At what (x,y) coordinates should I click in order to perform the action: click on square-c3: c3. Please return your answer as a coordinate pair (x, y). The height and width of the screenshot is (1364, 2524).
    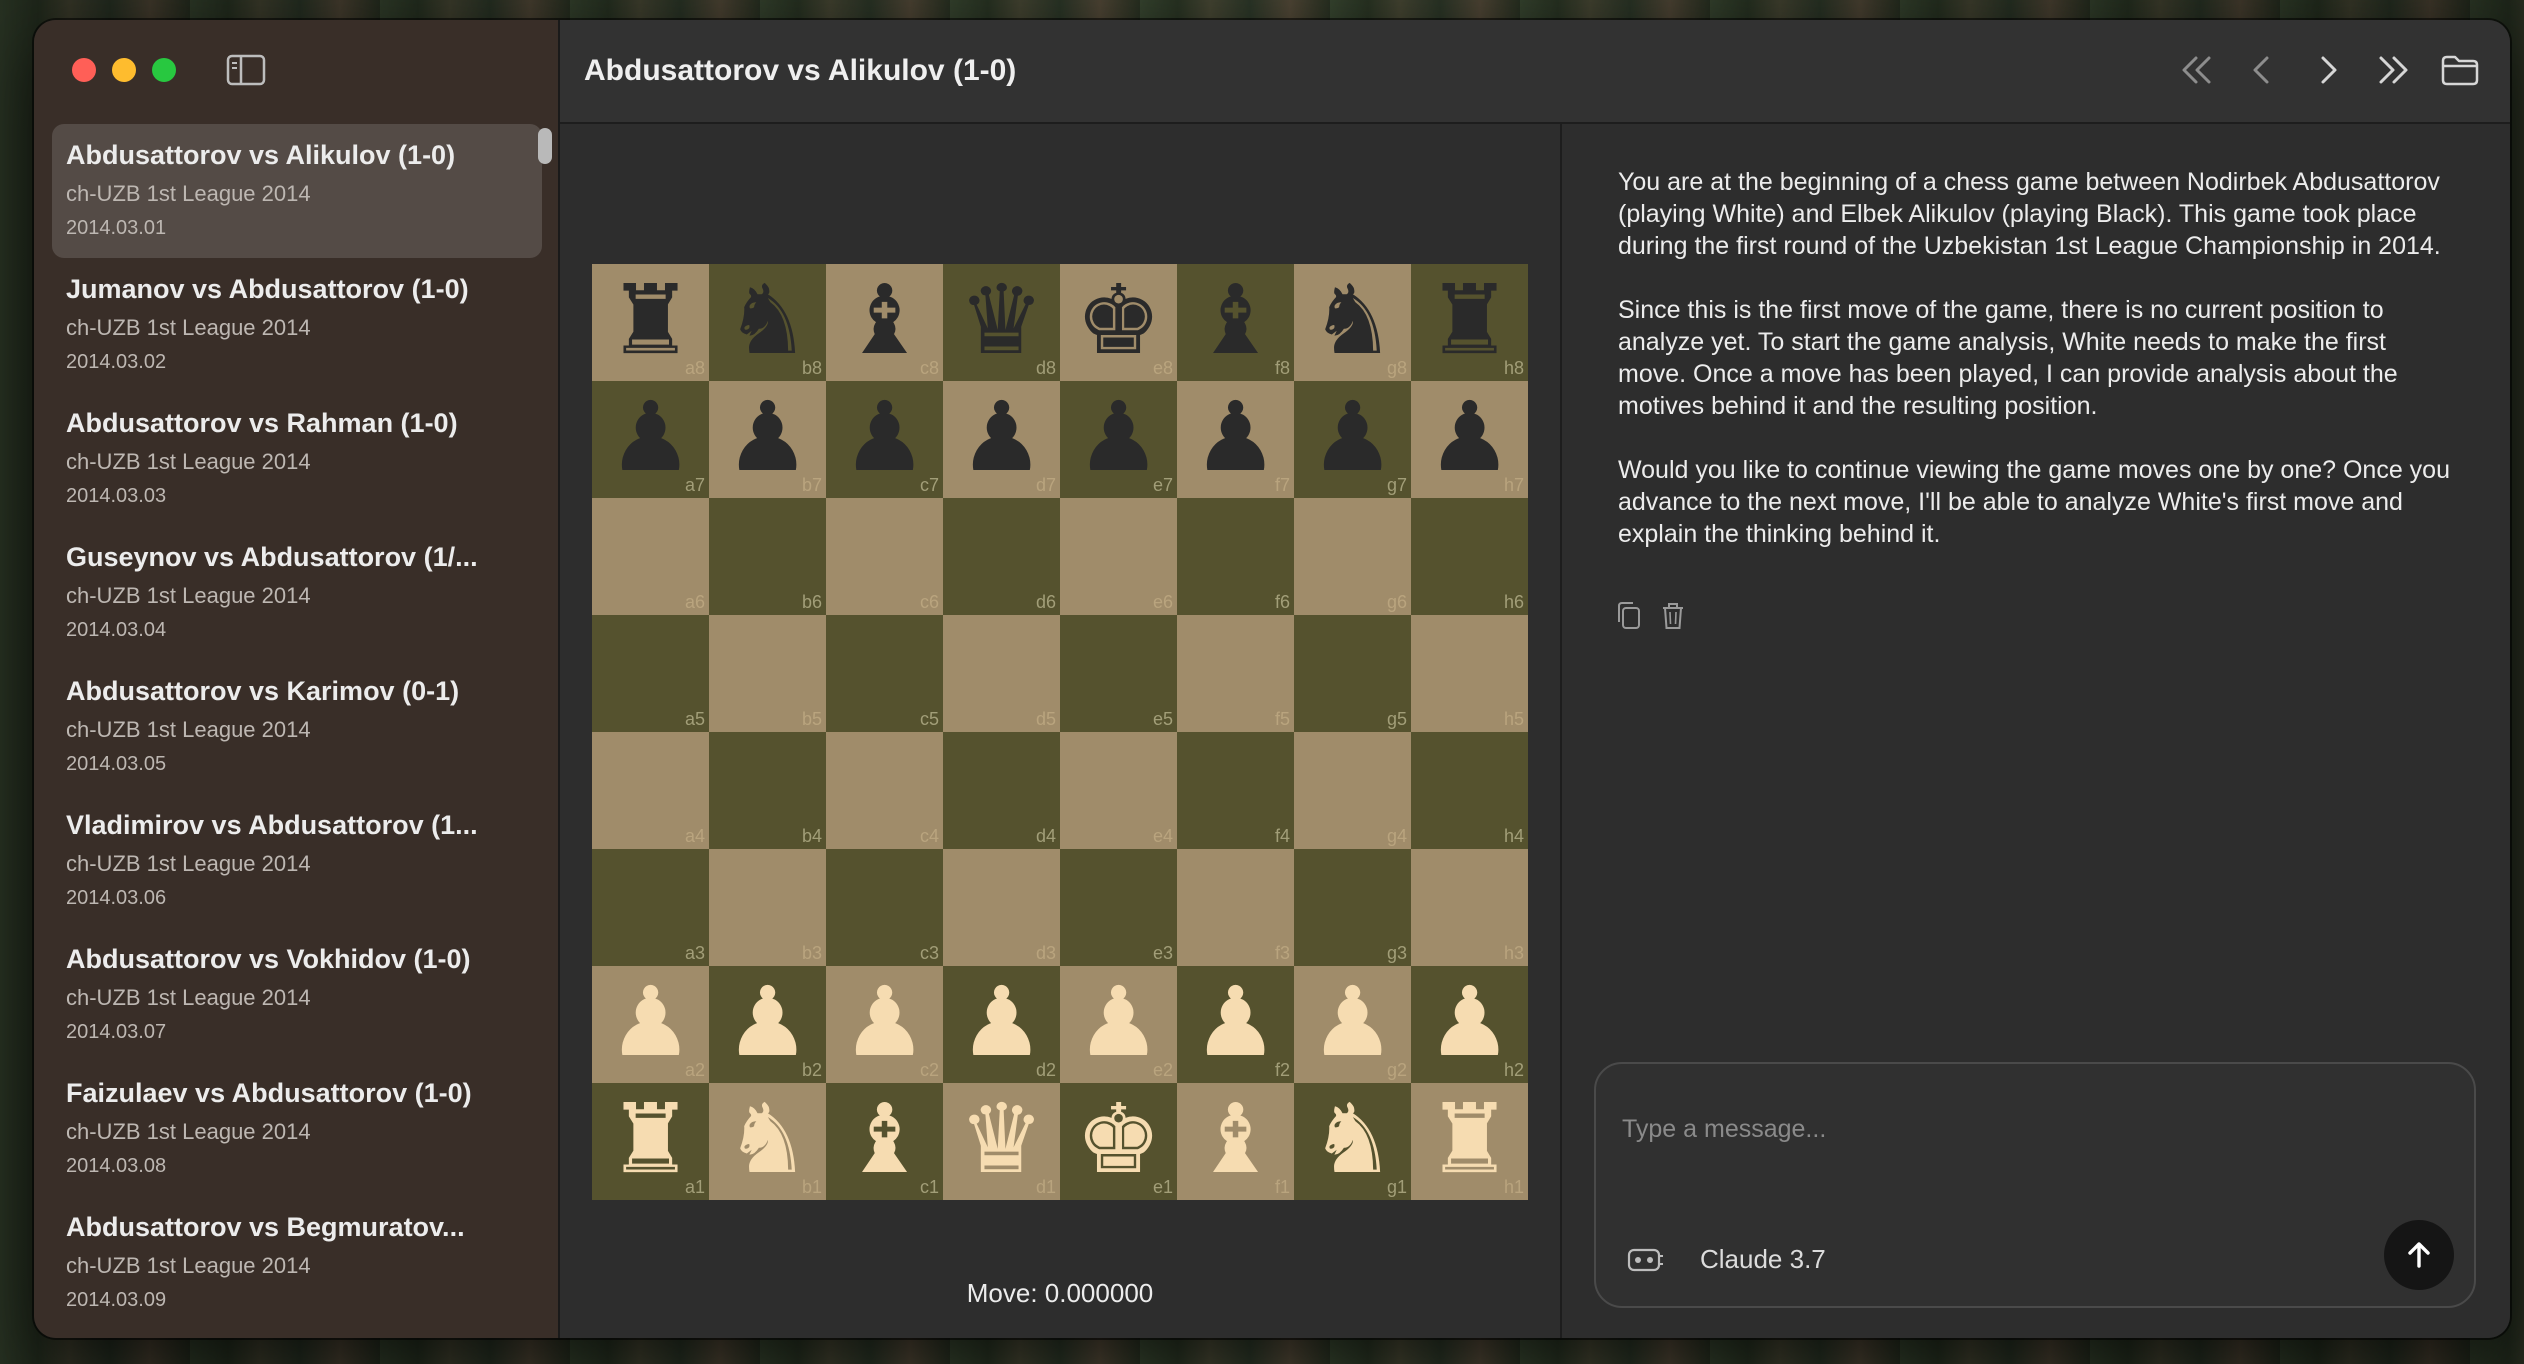
    Looking at the image, I should click on (884, 907).